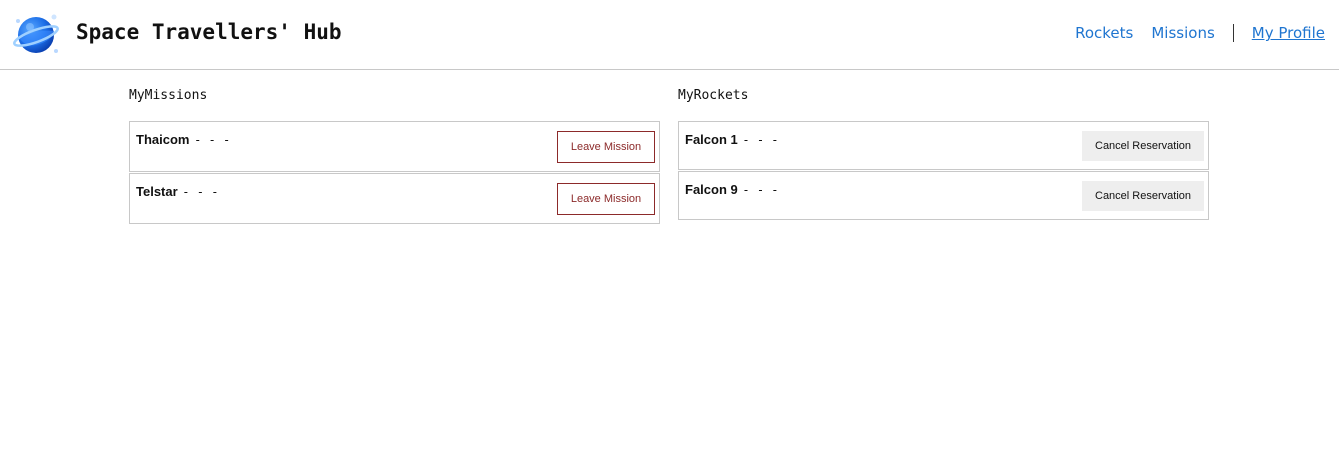 The image size is (1339, 469). Describe the element at coordinates (168, 95) in the screenshot. I see `my-missions-heading: MyMissions` at that location.